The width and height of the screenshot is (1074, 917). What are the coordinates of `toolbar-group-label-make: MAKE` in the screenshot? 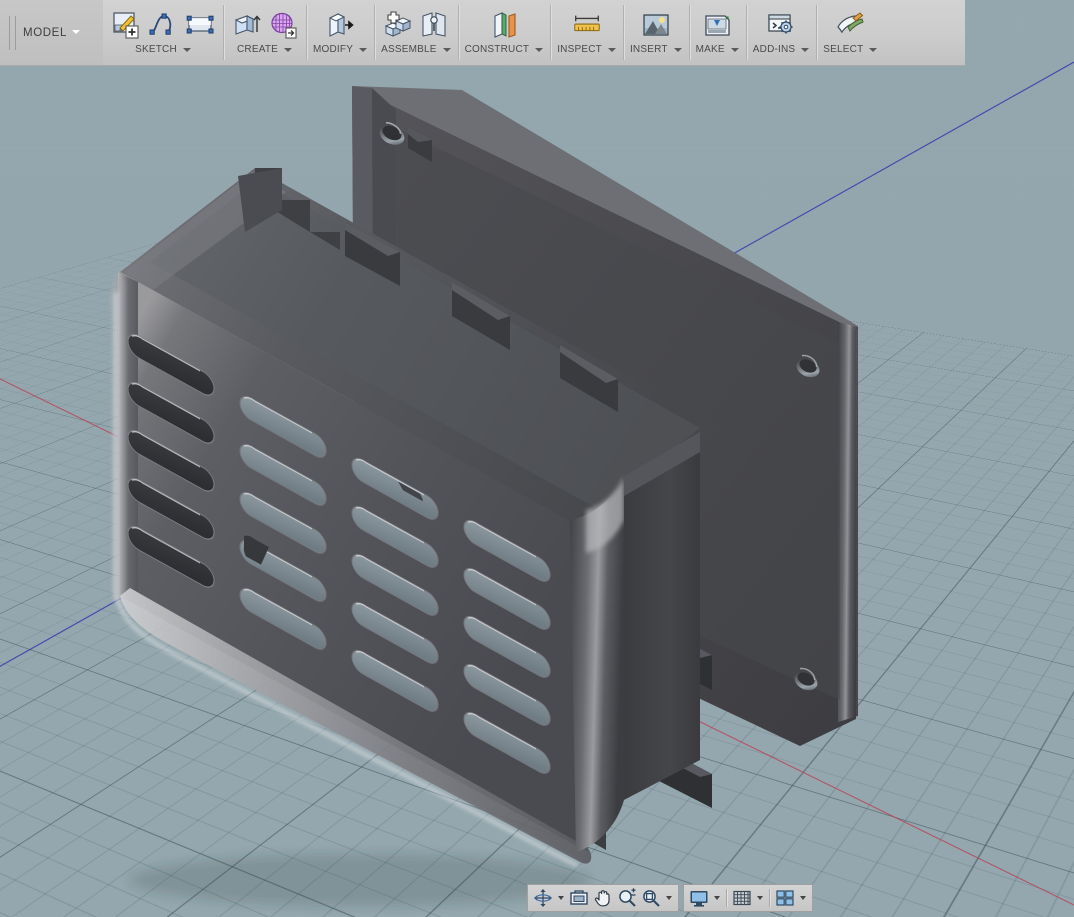 It's located at (717, 49).